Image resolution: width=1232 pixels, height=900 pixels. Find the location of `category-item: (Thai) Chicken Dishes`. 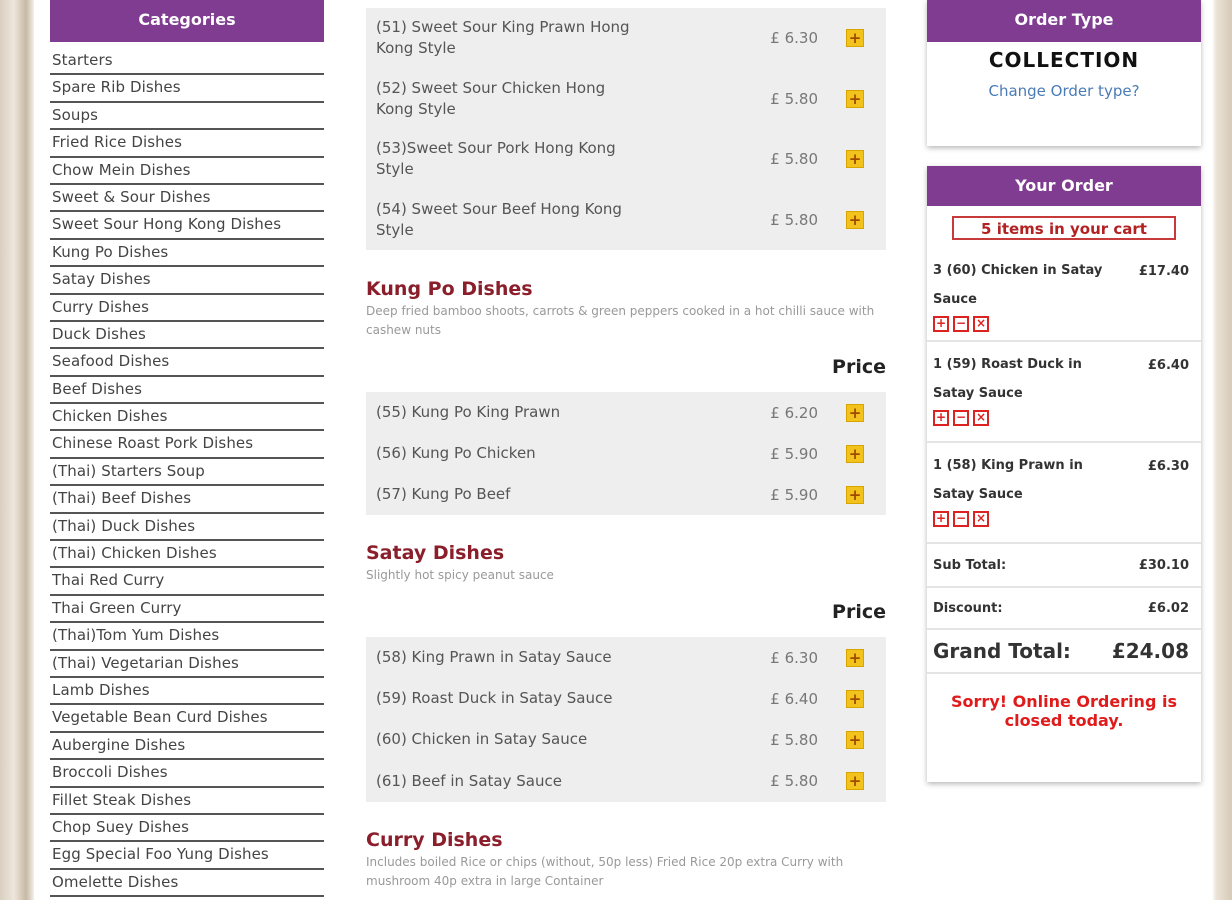

category-item: (Thai) Chicken Dishes is located at coordinates (187, 555).